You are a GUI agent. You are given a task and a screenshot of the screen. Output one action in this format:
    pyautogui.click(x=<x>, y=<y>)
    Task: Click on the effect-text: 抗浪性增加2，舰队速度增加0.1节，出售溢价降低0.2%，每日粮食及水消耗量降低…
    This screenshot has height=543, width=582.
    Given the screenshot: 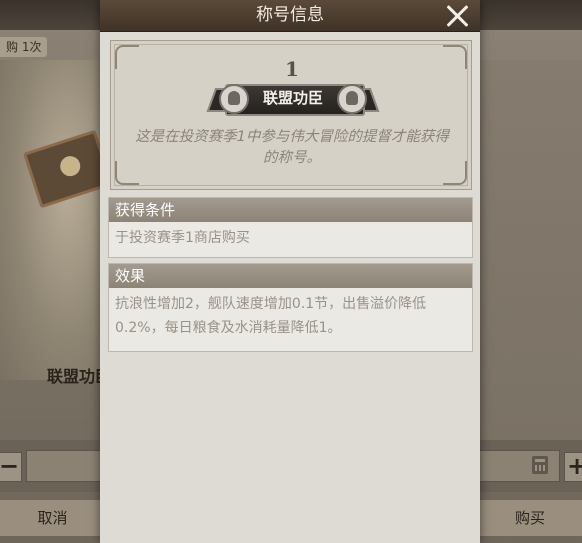 What is the action you would take?
    pyautogui.click(x=271, y=316)
    